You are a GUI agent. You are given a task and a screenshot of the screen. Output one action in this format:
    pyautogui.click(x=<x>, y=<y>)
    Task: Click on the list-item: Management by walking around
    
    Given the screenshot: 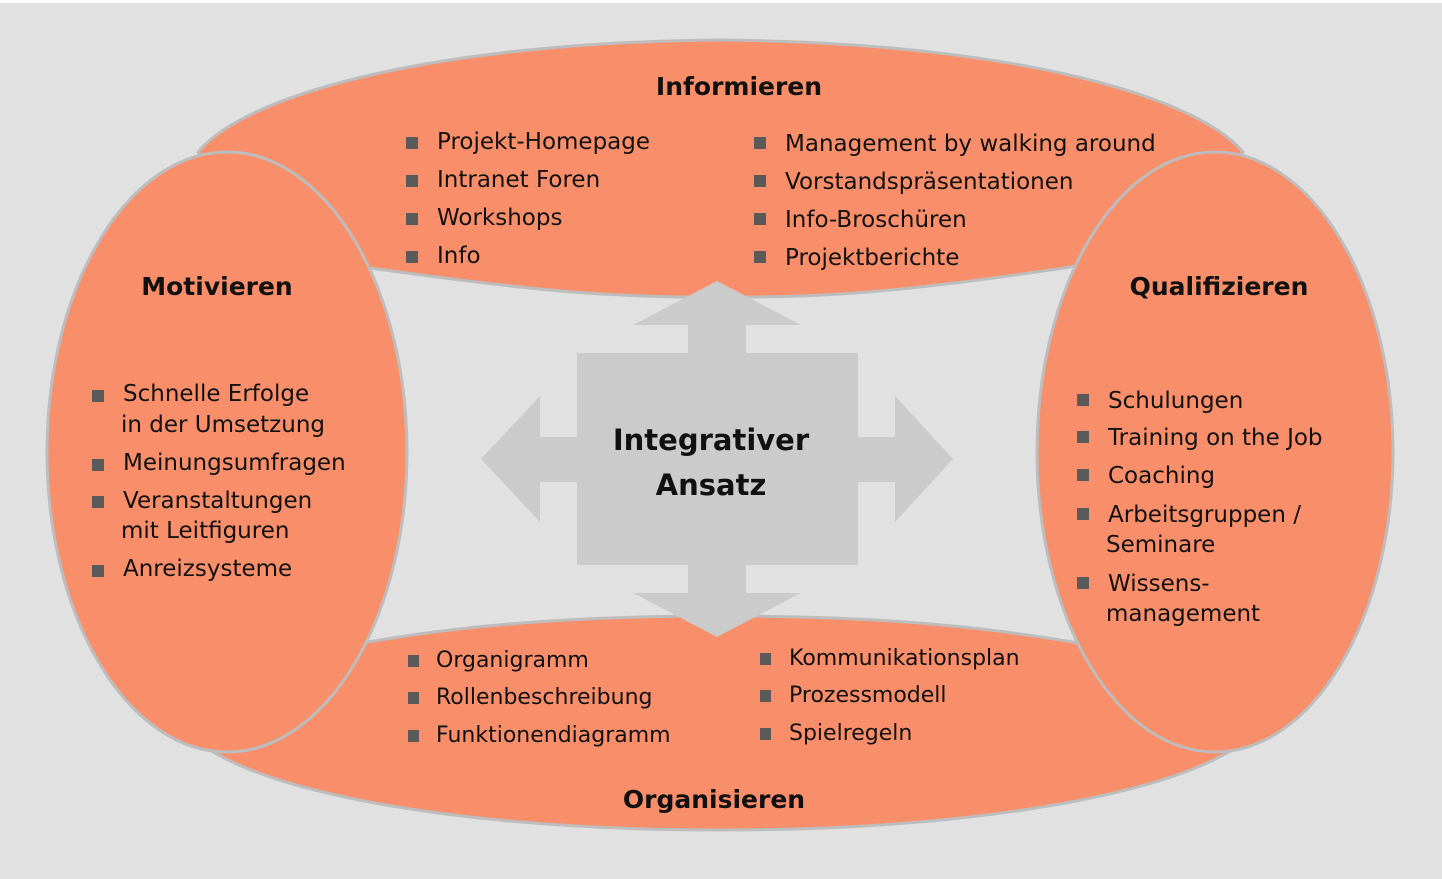 What is the action you would take?
    pyautogui.click(x=970, y=144)
    